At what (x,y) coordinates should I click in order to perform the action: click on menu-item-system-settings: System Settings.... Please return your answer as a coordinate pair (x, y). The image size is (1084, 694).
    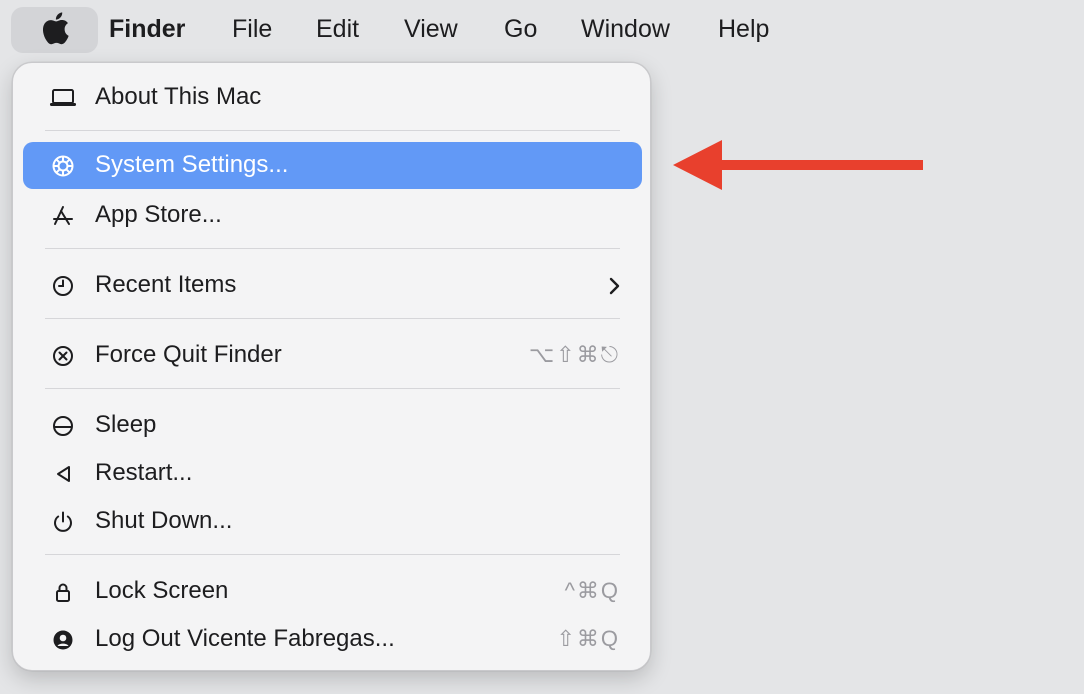
    Looking at the image, I should click on (332, 165).